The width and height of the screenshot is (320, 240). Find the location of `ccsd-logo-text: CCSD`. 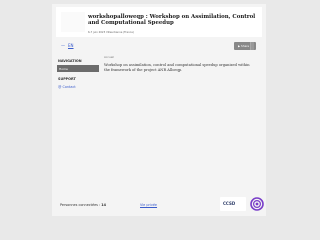

ccsd-logo-text: CCSD is located at coordinates (229, 203).